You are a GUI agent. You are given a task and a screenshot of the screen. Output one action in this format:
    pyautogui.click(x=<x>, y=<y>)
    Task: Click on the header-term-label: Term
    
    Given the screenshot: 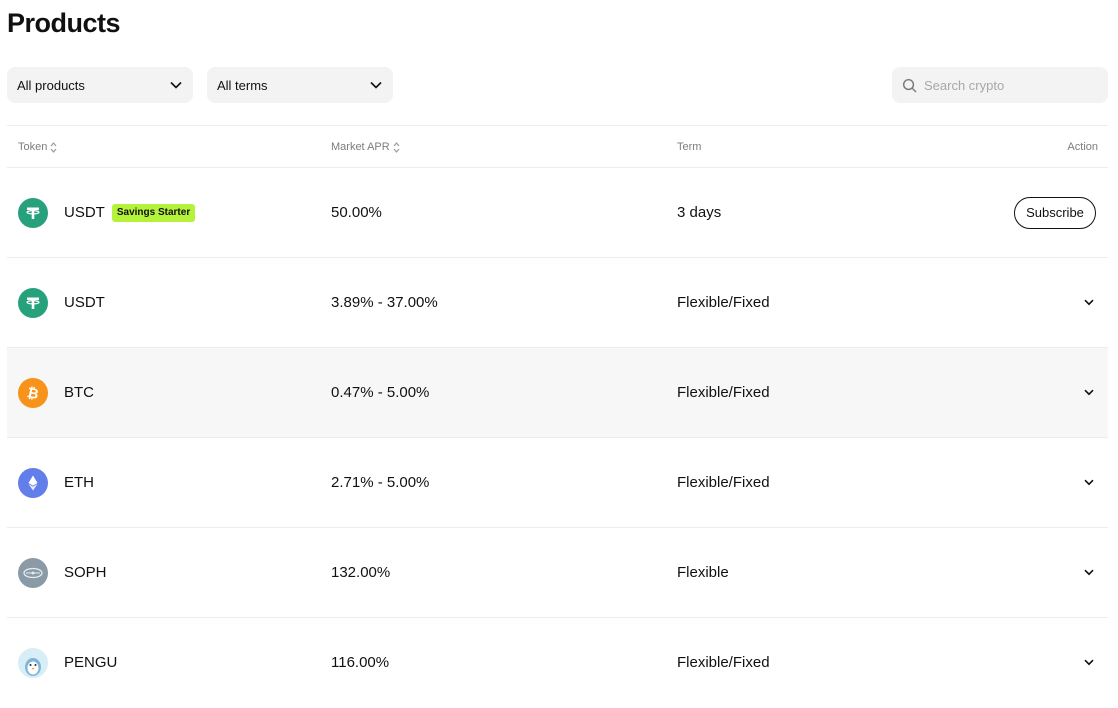 What is the action you would take?
    pyautogui.click(x=689, y=147)
    